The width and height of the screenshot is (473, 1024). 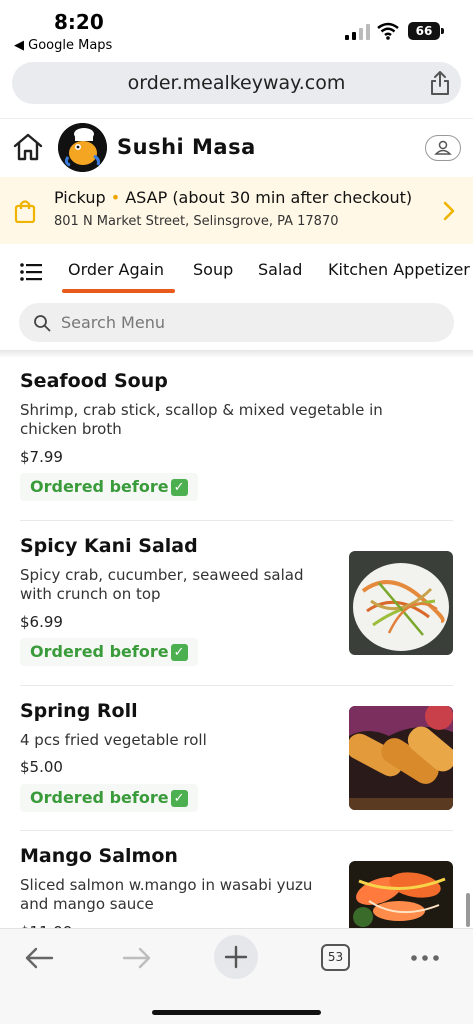 What do you see at coordinates (28, 147) in the screenshot?
I see `home-icon` at bounding box center [28, 147].